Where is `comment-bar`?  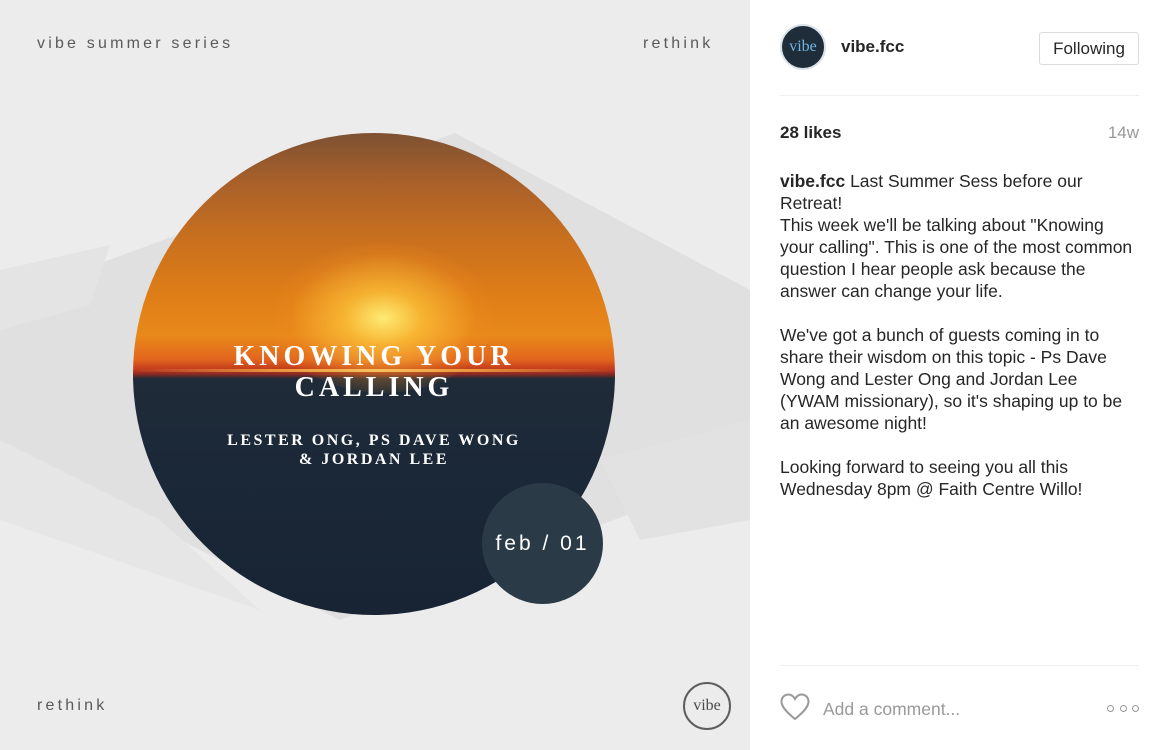
comment-bar is located at coordinates (959, 707).